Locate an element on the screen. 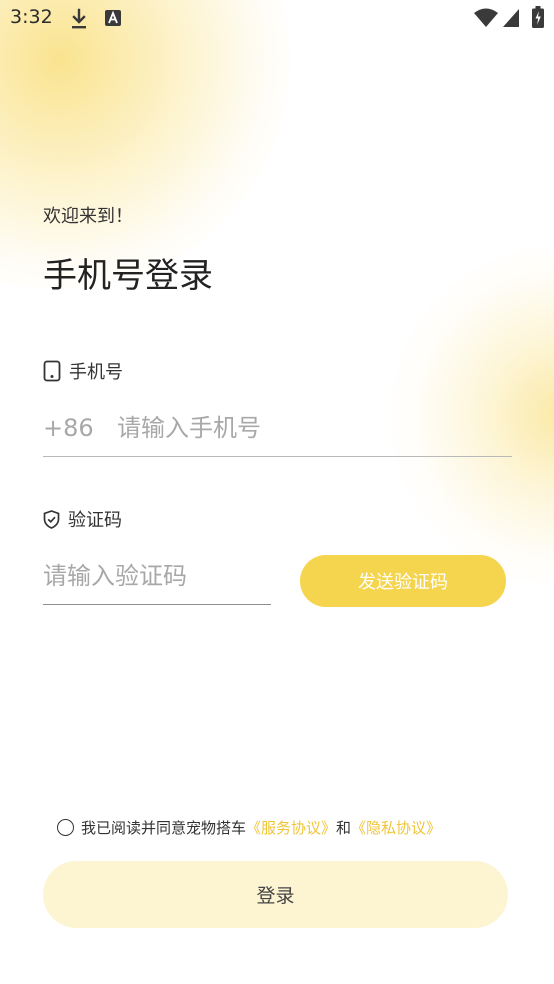 This screenshot has width=554, height=984. phone-field: +86 is located at coordinates (277, 431).